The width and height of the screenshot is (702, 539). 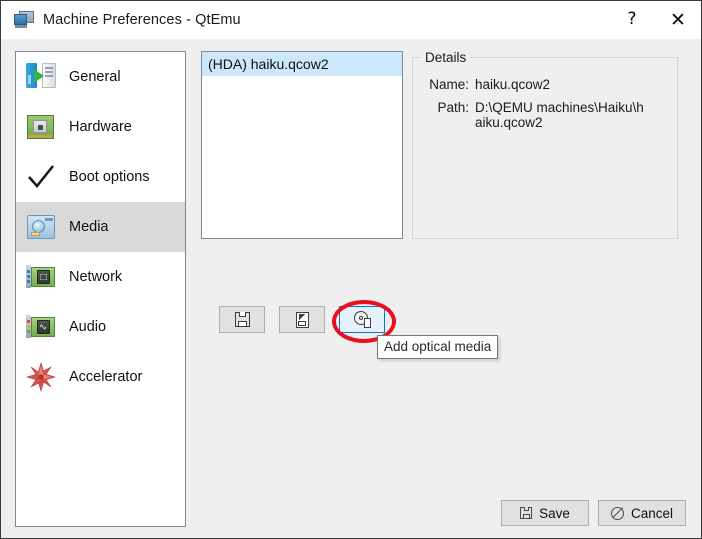 I want to click on details-key: Path:, so click(x=453, y=107).